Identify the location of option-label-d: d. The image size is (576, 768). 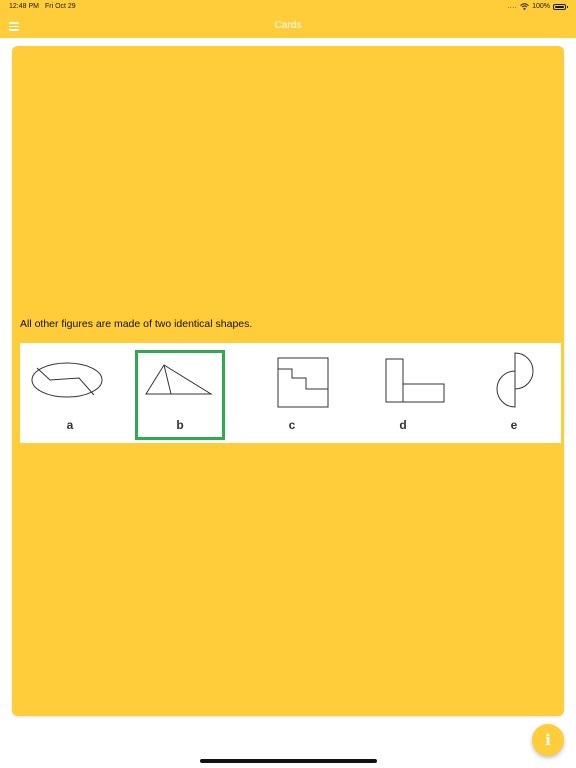
(403, 425).